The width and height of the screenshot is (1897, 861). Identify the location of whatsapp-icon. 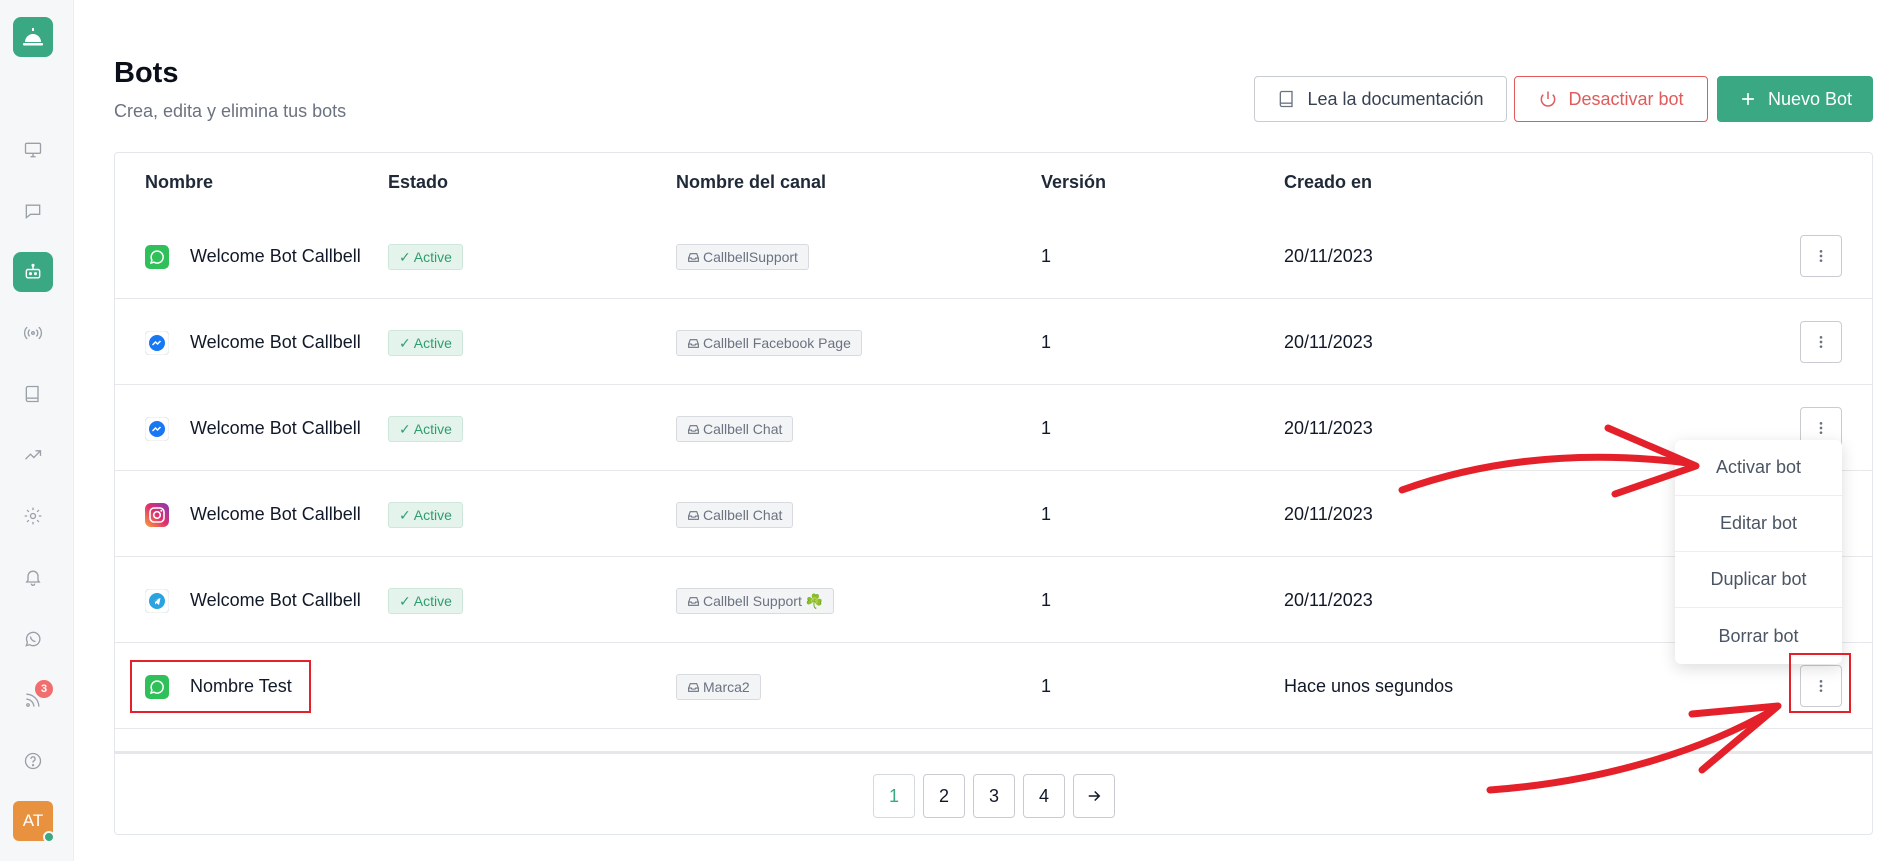
(157, 257).